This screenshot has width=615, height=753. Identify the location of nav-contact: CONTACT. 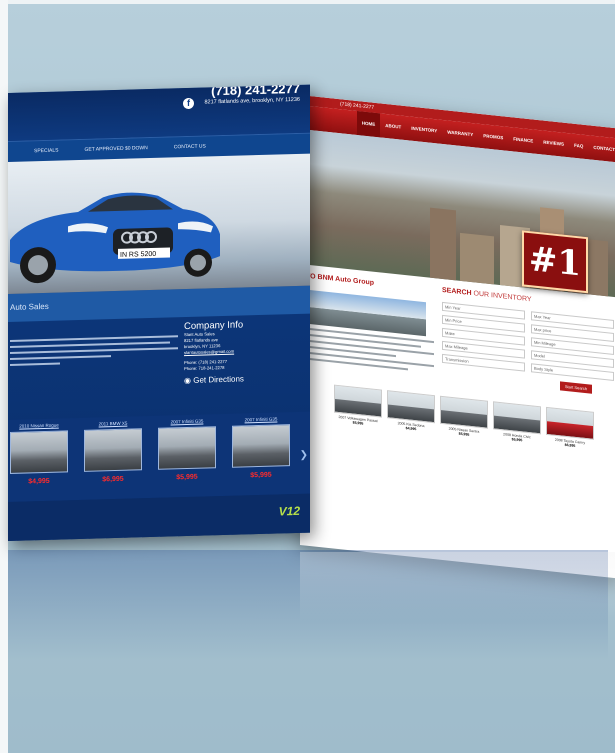
(601, 148).